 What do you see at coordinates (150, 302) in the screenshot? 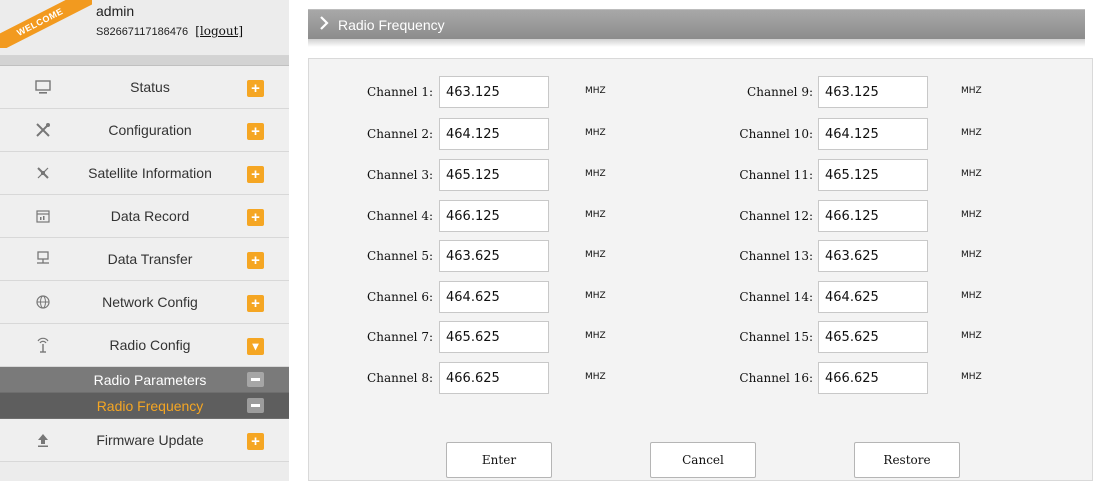
I see `sidebar-item-label: Network Config` at bounding box center [150, 302].